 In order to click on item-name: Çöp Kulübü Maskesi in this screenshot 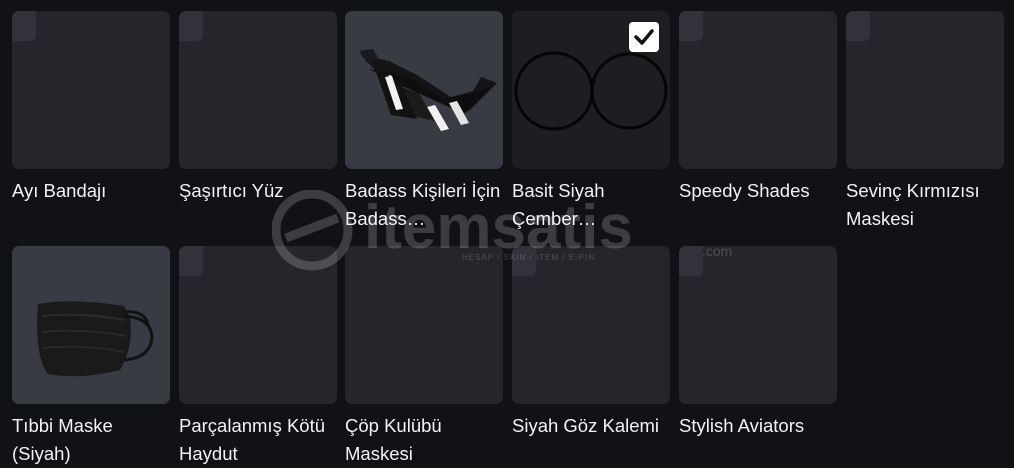, I will do `click(393, 439)`.